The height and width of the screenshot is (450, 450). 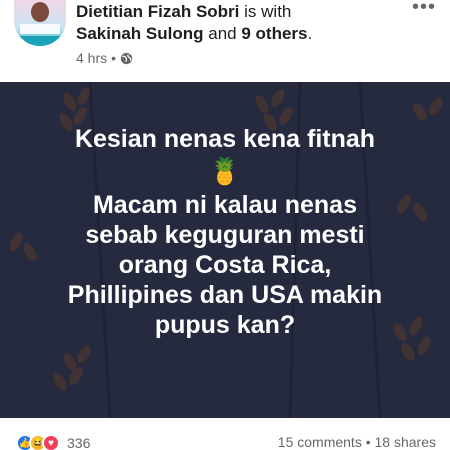 I want to click on with-text: is with, so click(x=268, y=11).